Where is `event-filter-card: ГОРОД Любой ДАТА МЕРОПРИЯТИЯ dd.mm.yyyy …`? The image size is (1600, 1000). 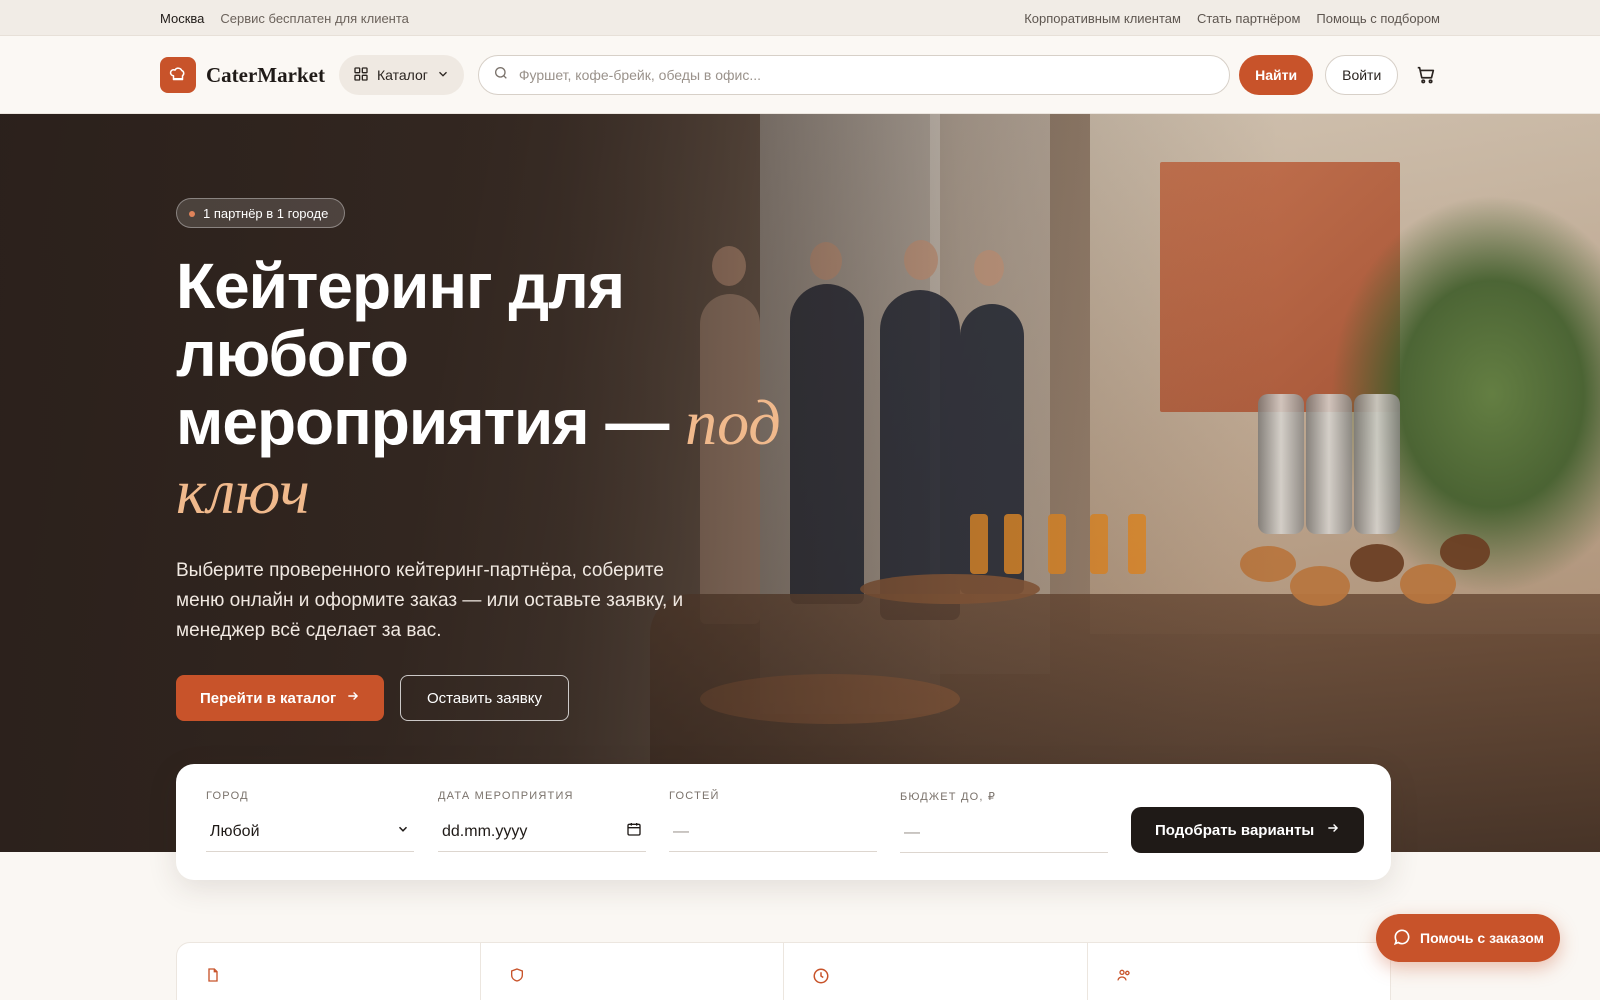
event-filter-card: ГОРОД Любой ДАТА МЕРОПРИЯТИЯ dd.mm.yyyy … is located at coordinates (783, 822).